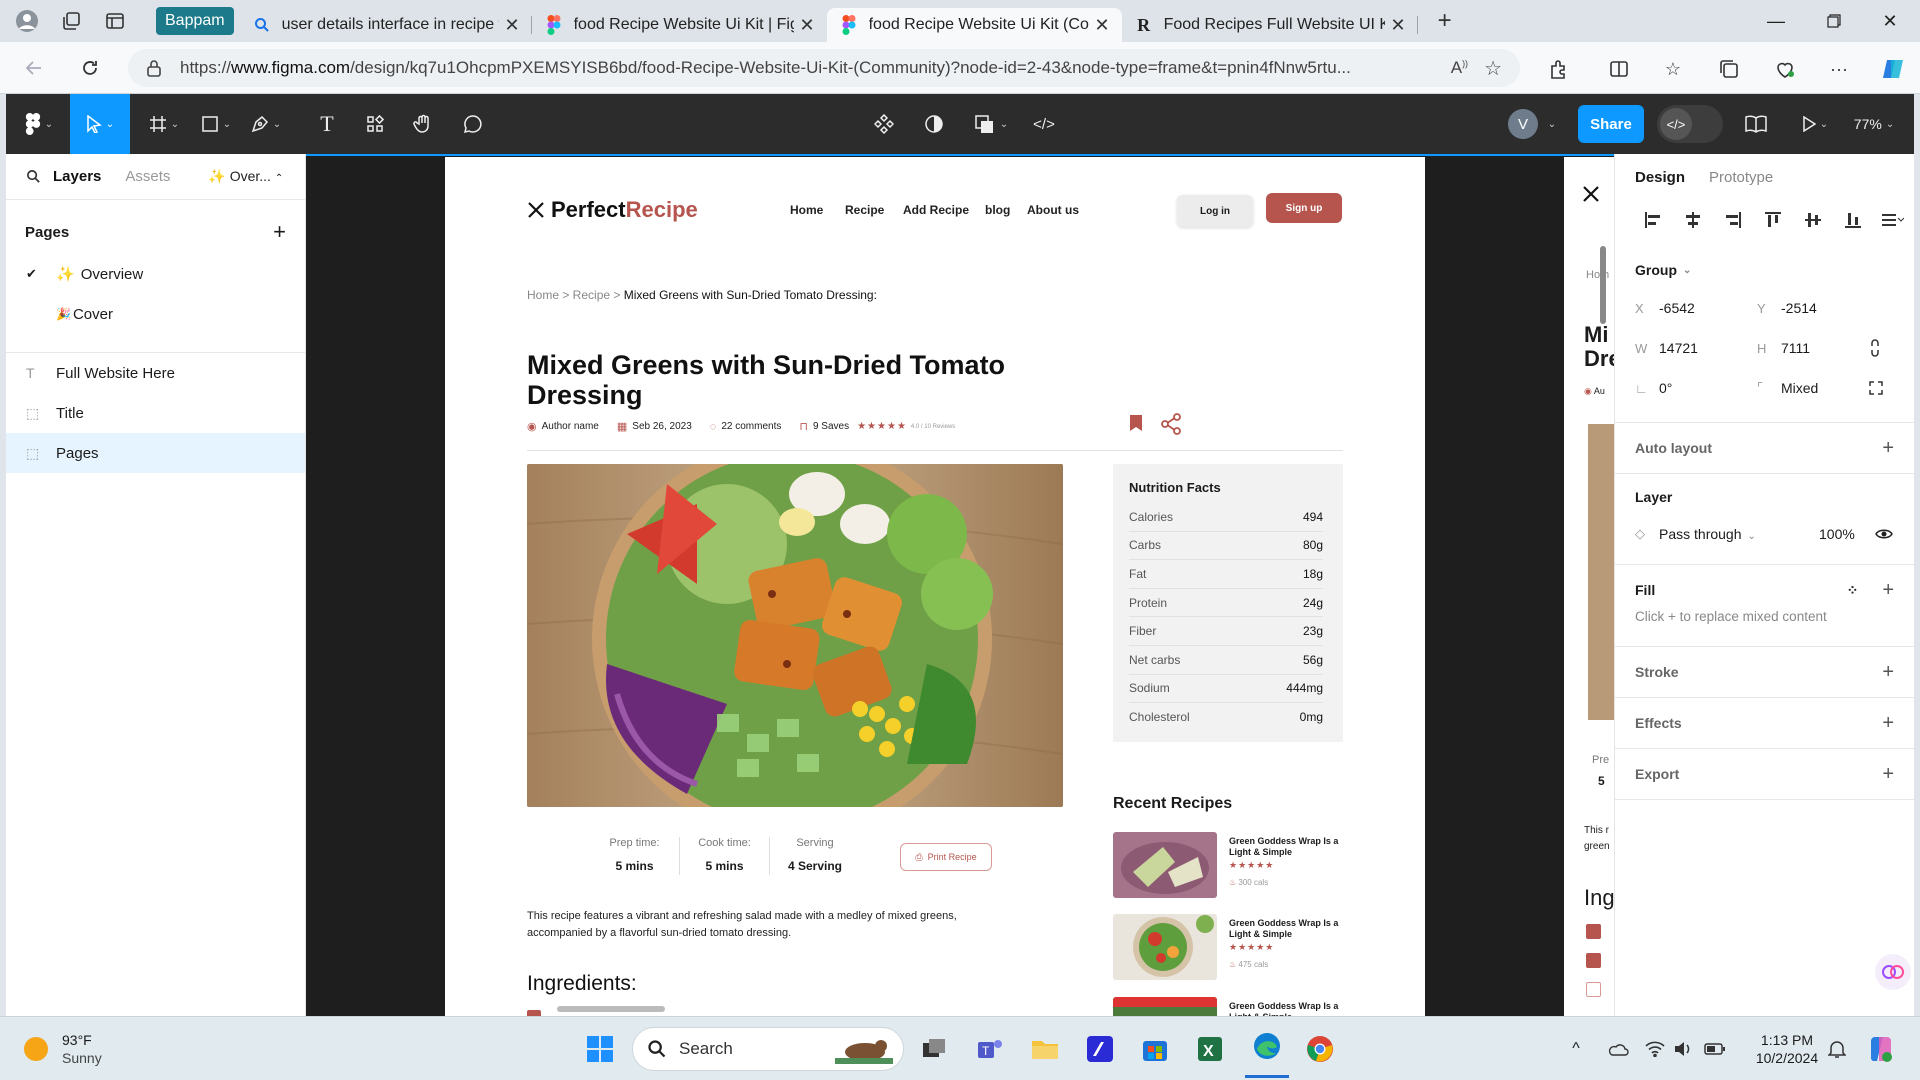 This screenshot has height=1080, width=1920. Describe the element at coordinates (71, 21) in the screenshot. I see `workspaces-icon` at that location.